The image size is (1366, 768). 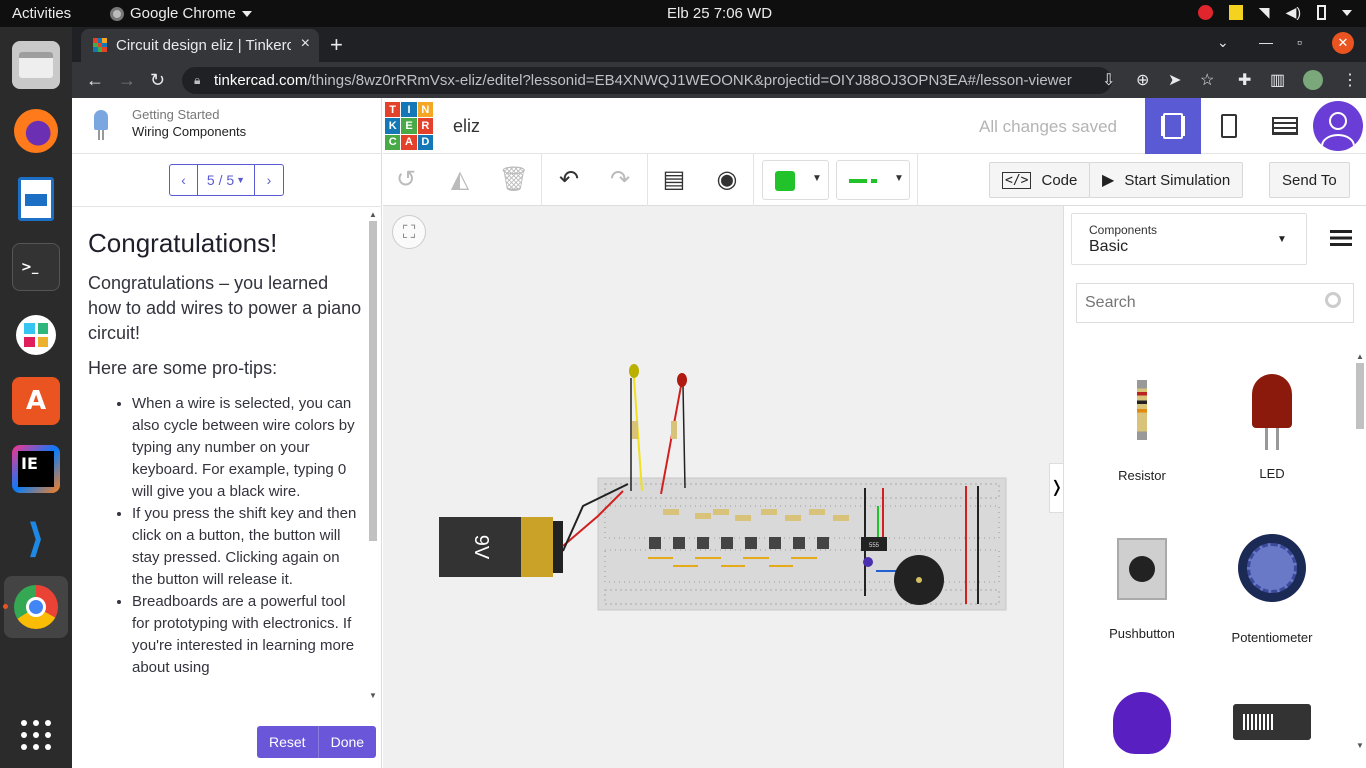 I want to click on notes-visibility-icon: ◉, so click(x=727, y=180).